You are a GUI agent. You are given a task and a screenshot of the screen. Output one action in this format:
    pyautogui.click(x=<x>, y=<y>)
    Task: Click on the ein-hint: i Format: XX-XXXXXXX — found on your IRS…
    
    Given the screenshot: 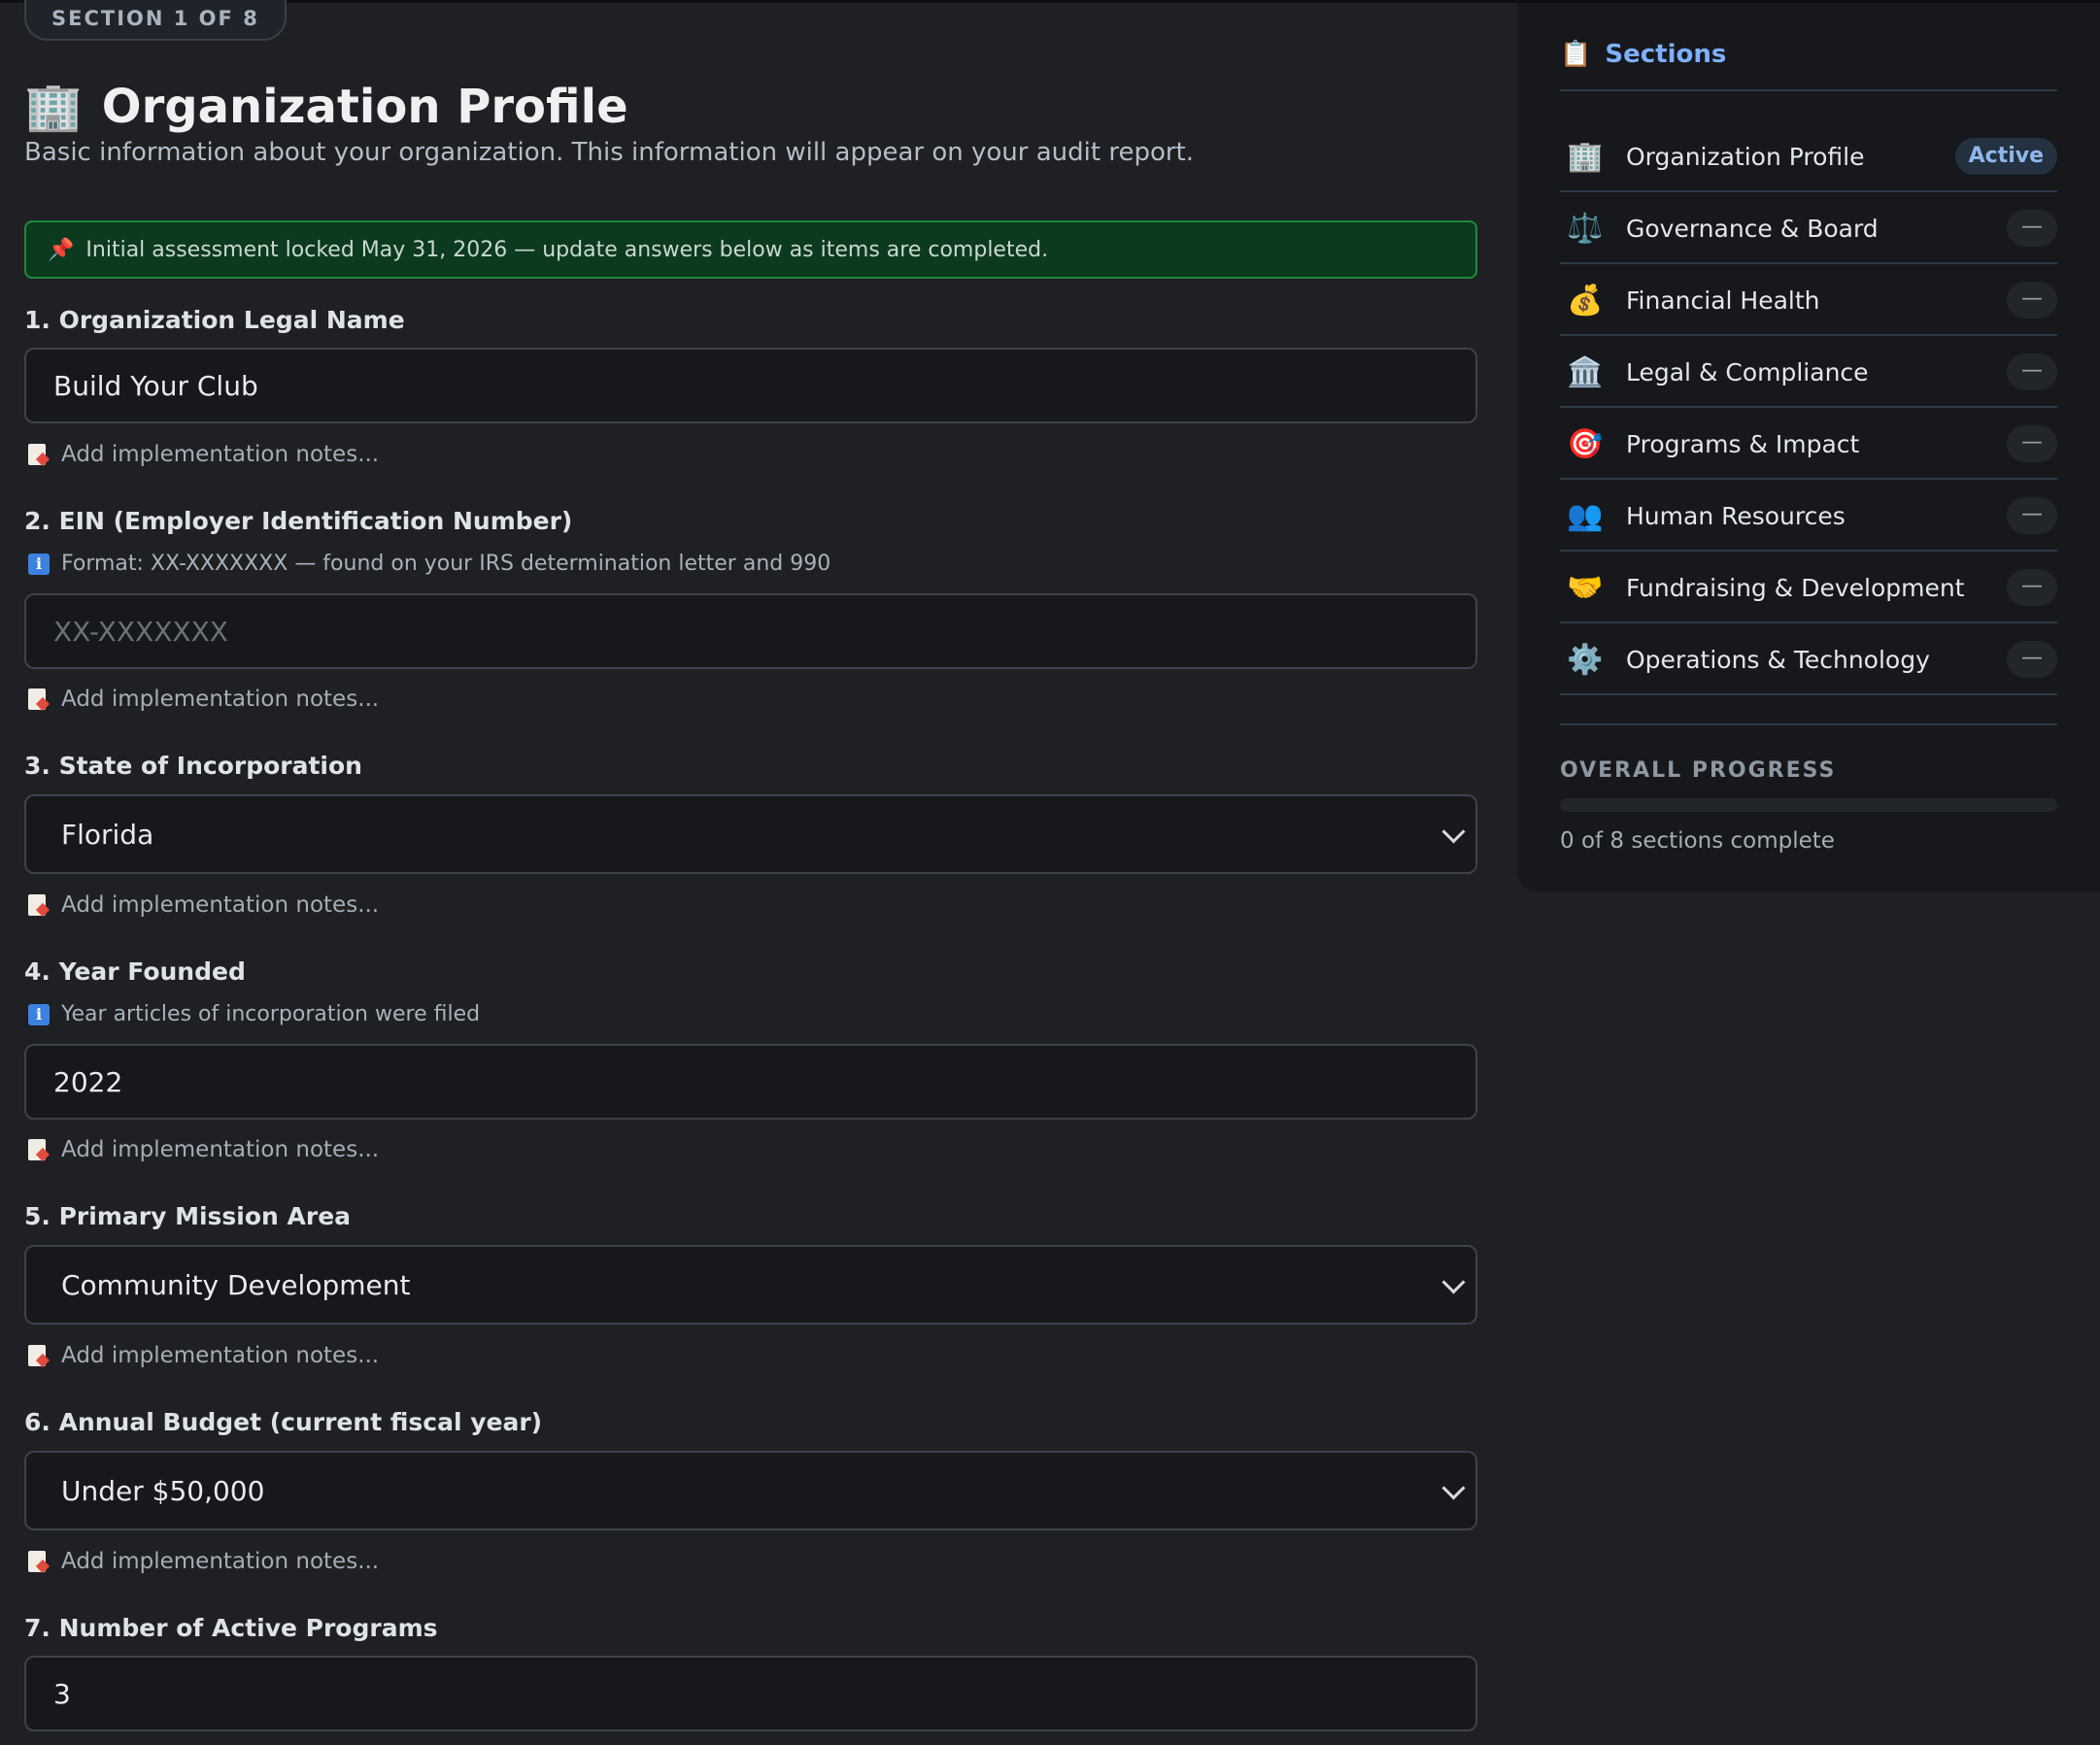 What is the action you would take?
    pyautogui.click(x=429, y=564)
    